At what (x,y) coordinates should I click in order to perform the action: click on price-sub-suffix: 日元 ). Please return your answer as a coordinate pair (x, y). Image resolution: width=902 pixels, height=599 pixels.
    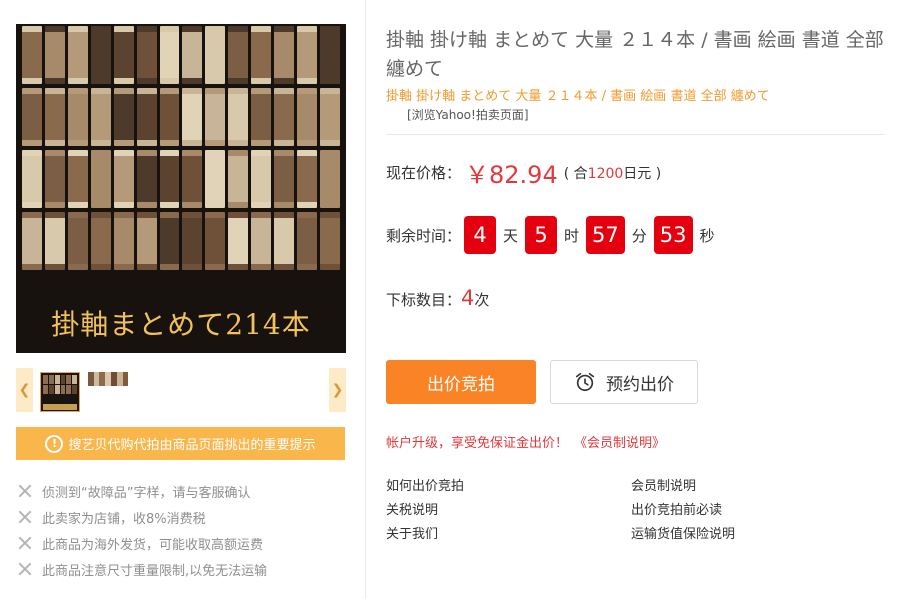
    Looking at the image, I should click on (642, 173).